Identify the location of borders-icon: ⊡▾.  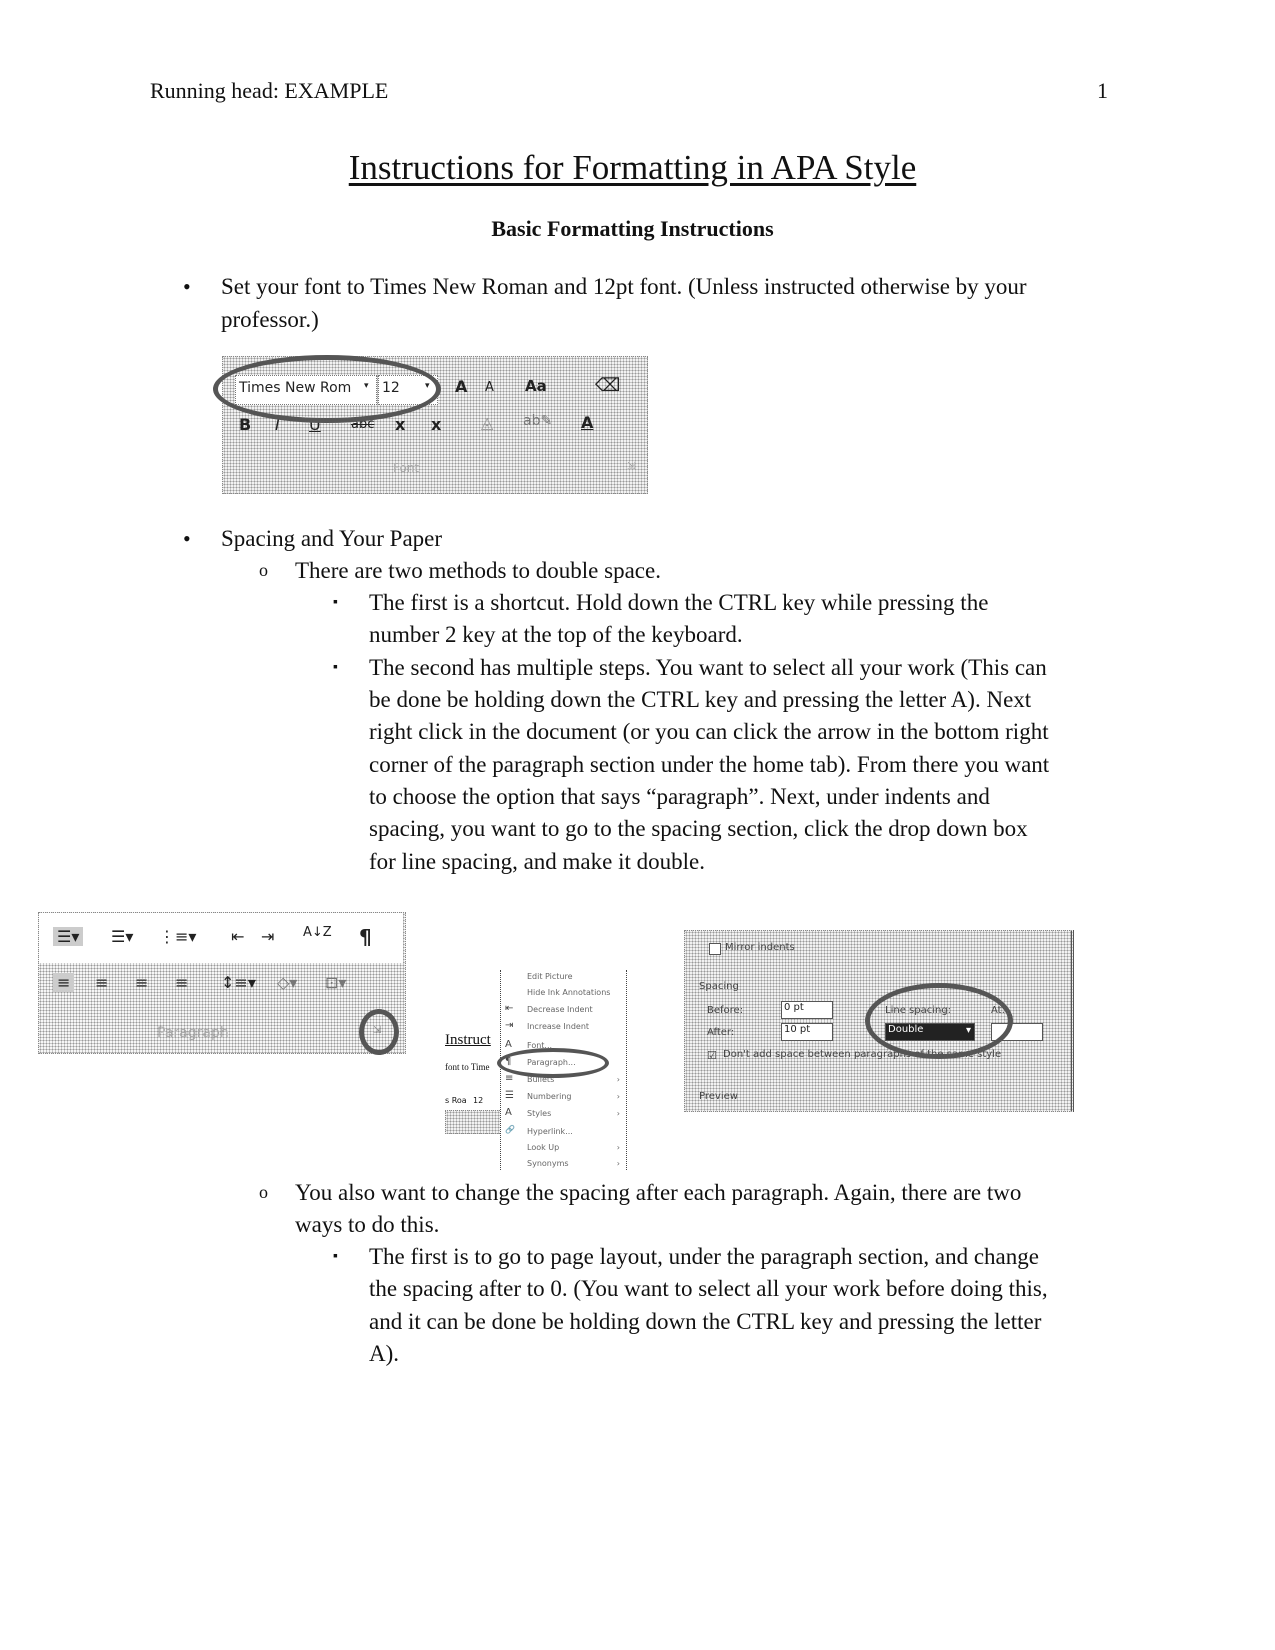
(336, 982).